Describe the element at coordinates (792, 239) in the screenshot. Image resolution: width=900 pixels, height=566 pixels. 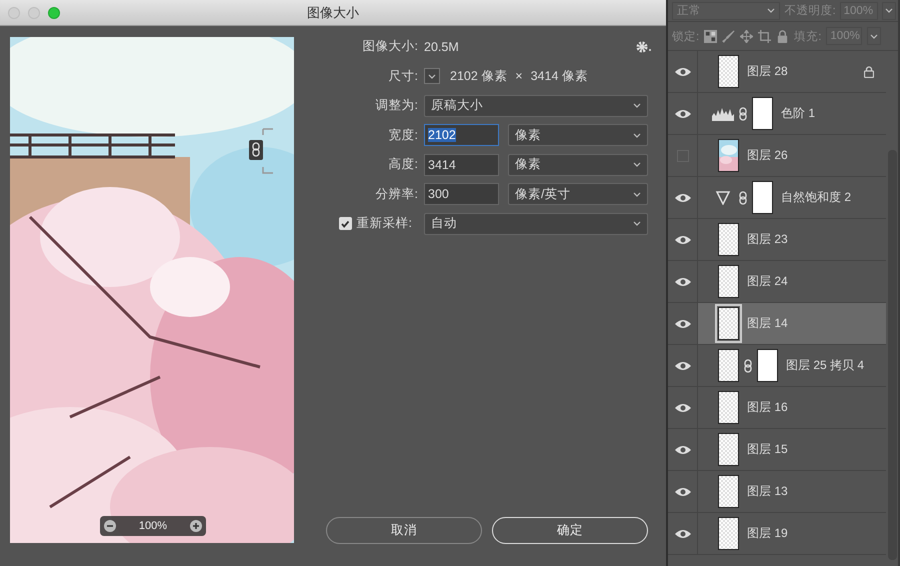
I see `layer-row: 图层 23` at that location.